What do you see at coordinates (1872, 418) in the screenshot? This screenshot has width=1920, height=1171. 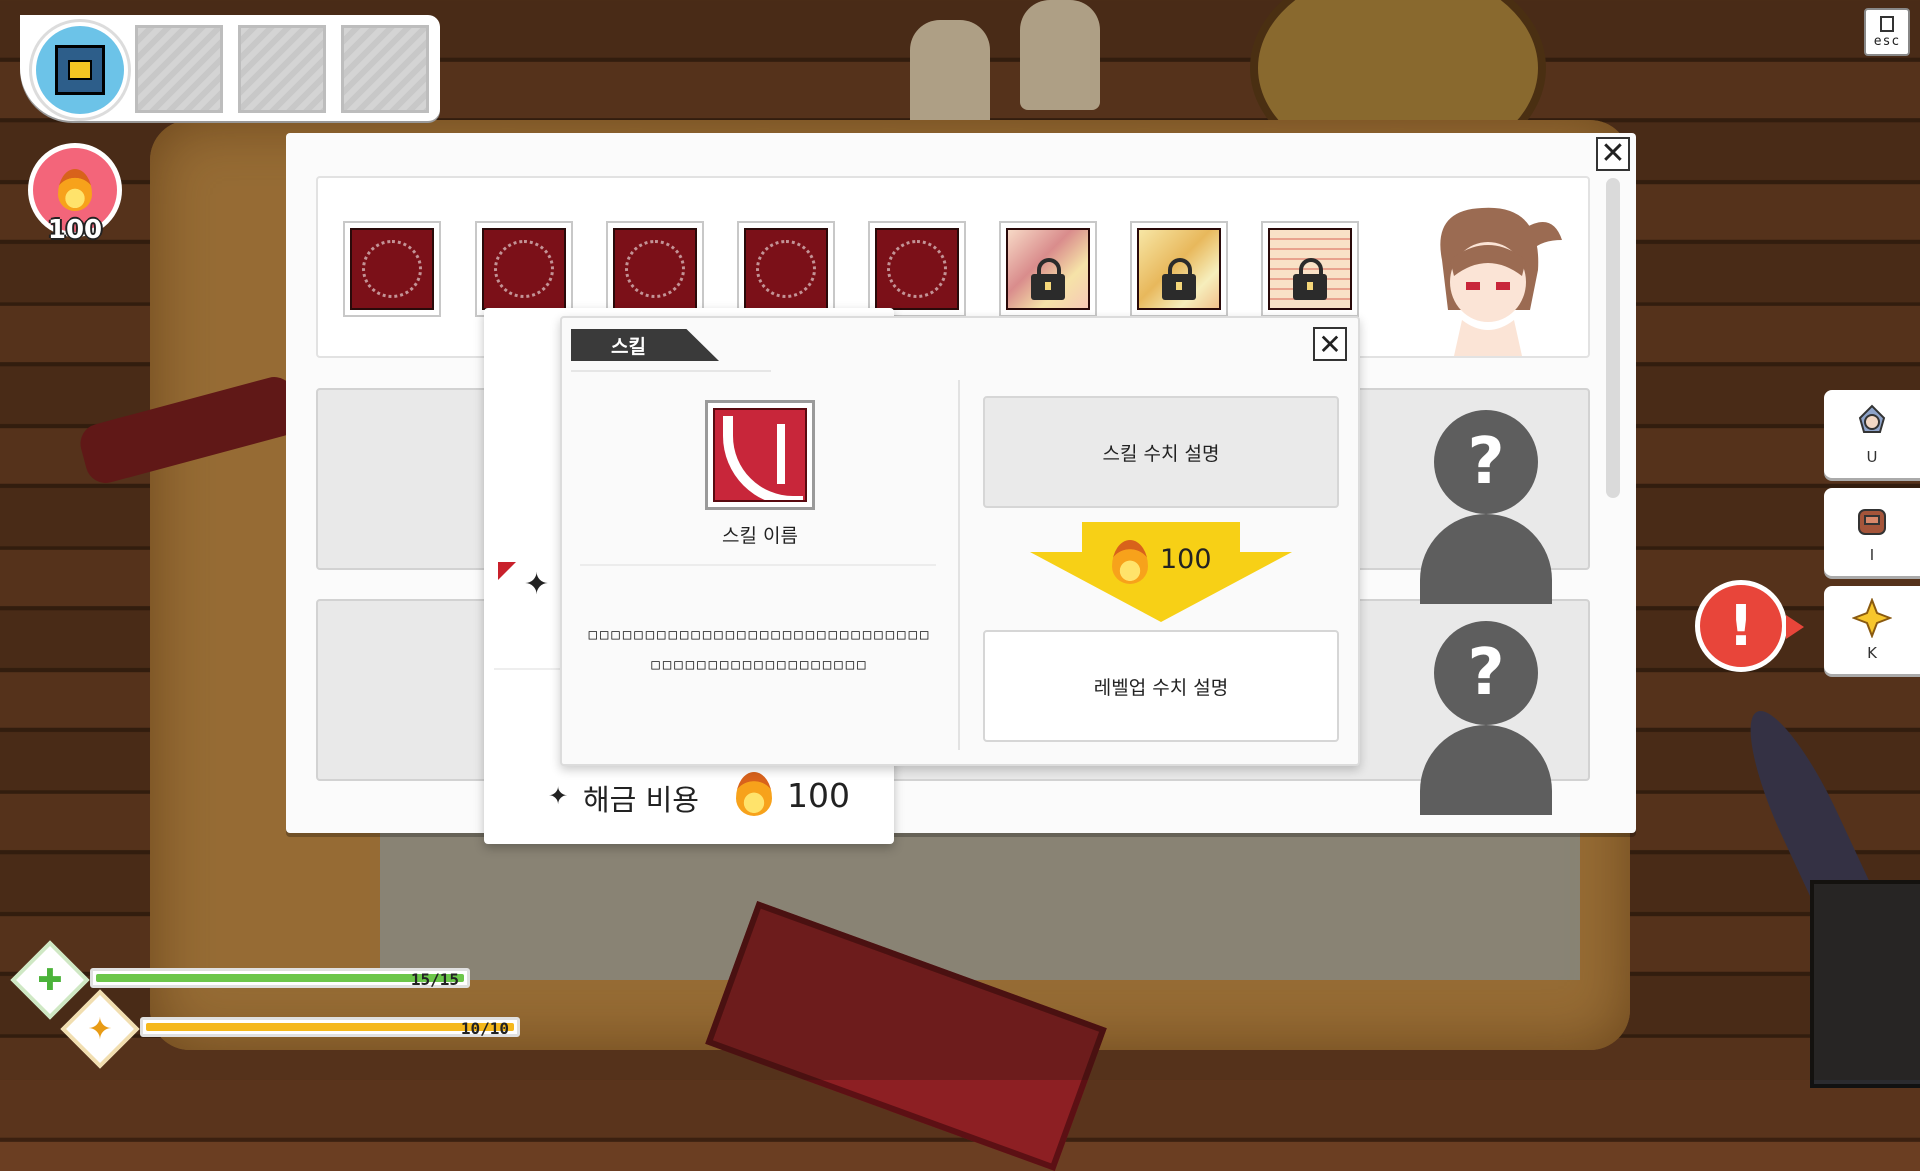 I see `character-icon` at bounding box center [1872, 418].